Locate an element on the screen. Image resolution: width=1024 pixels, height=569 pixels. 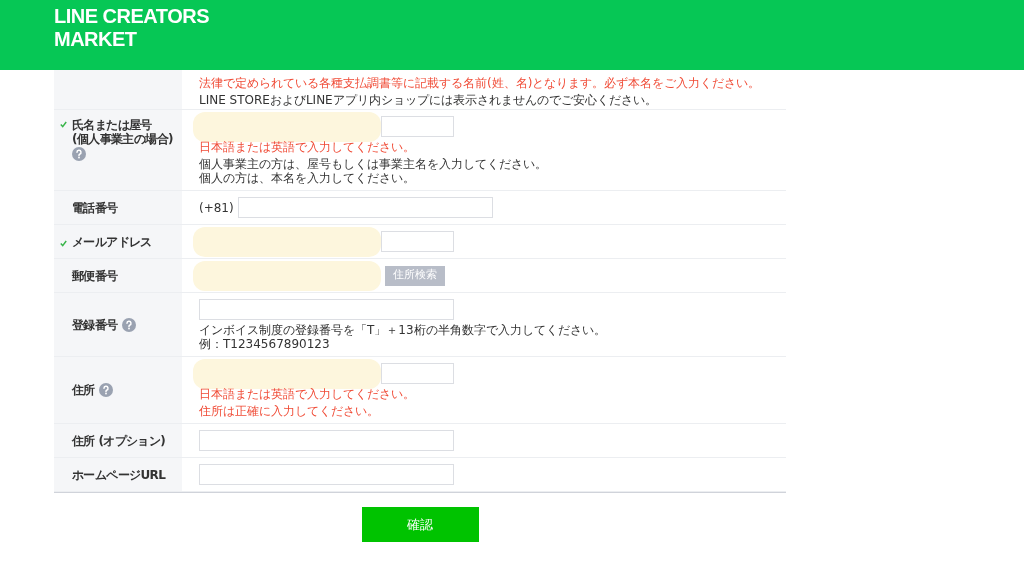
field-label: 氏名または屋号 (個人事業主の場合) is located at coordinates (122, 132).